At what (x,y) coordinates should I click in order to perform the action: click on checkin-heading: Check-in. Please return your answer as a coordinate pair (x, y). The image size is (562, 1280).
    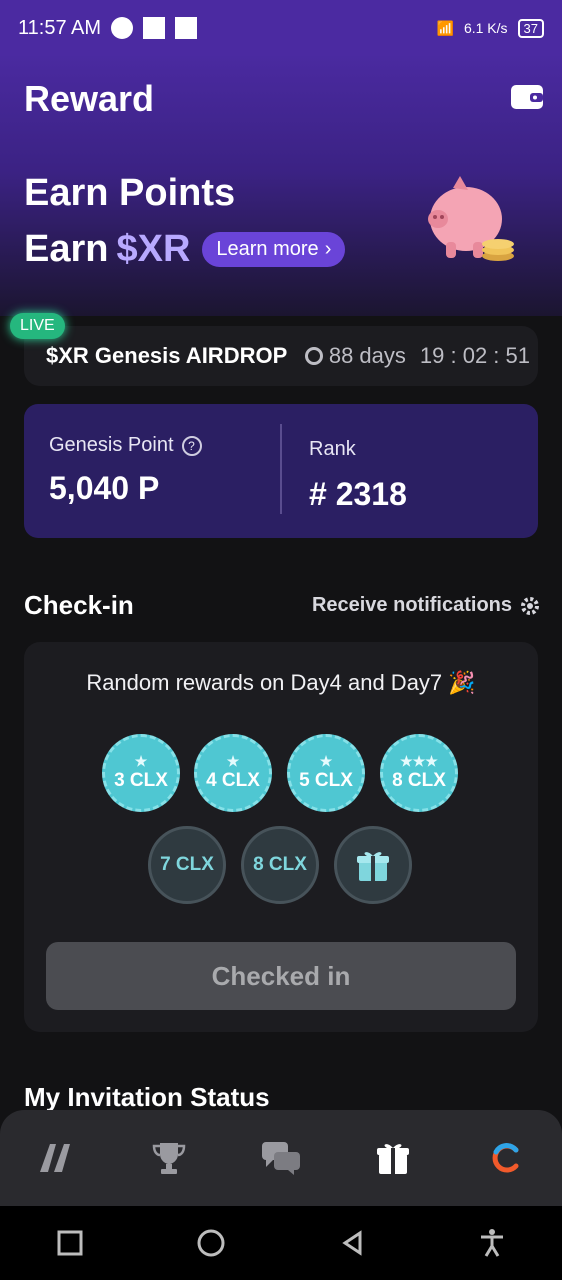
    Looking at the image, I should click on (79, 605).